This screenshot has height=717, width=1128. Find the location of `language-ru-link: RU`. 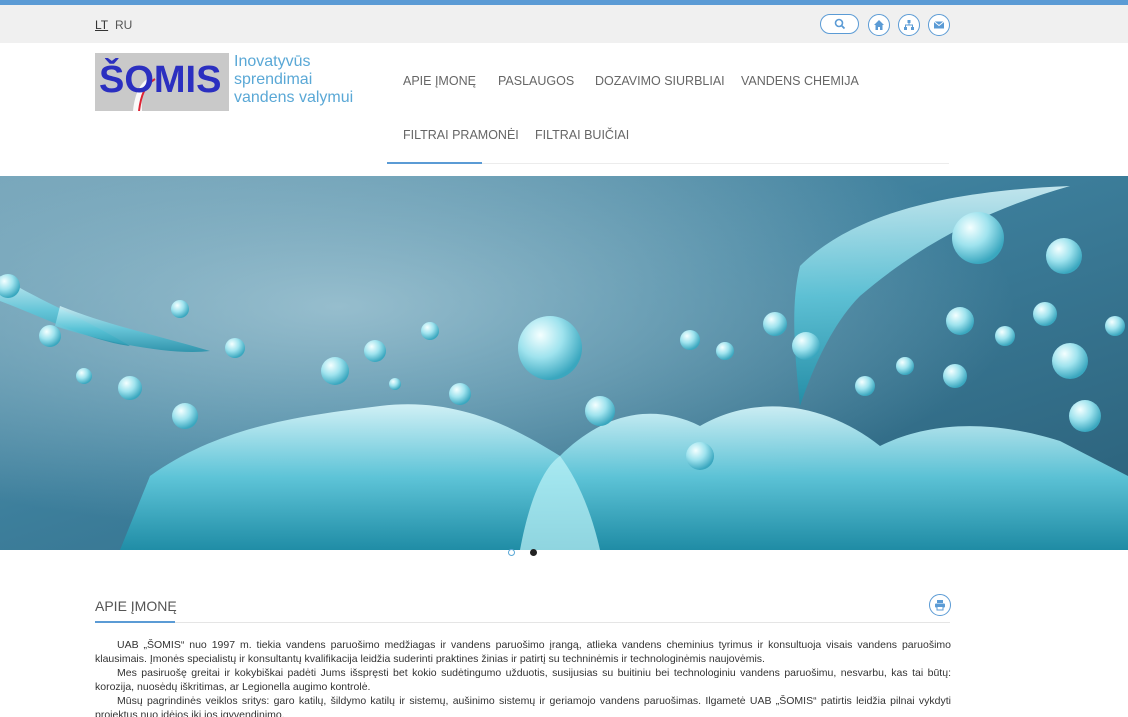

language-ru-link: RU is located at coordinates (123, 25).